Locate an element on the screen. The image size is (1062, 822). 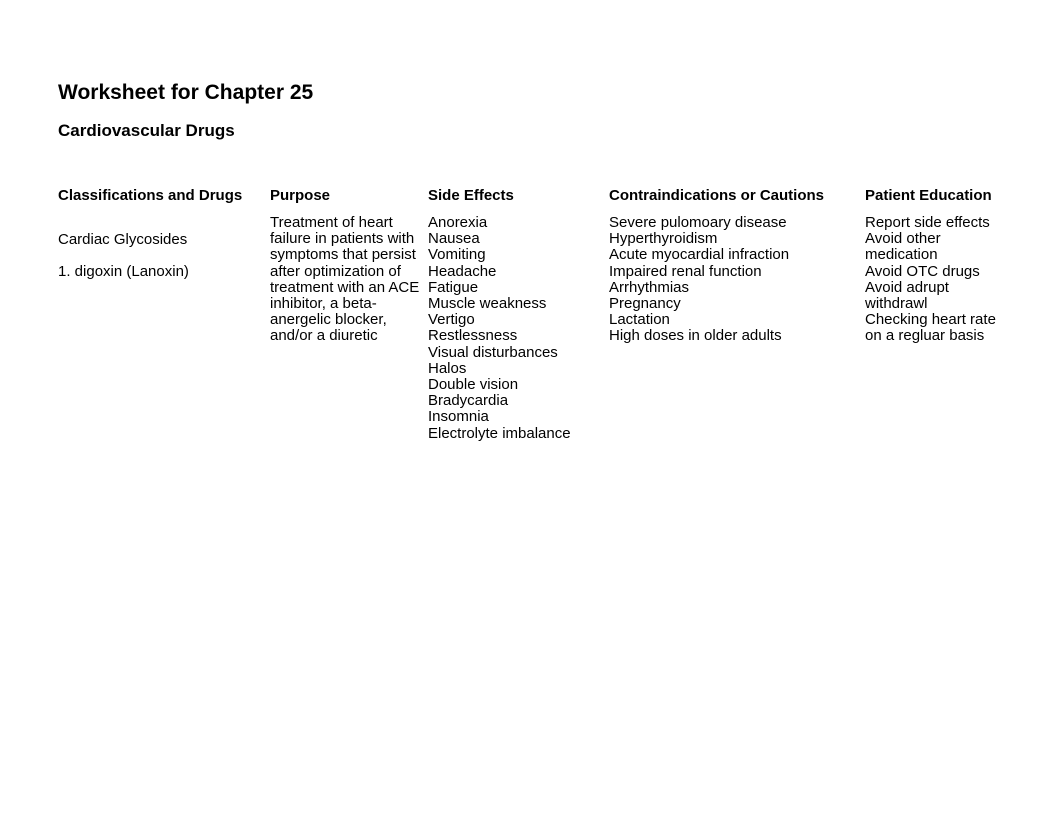
contraindication-item: Arrhythmias is located at coordinates (649, 287).